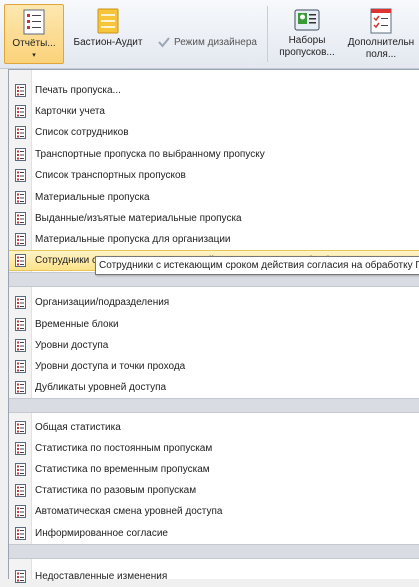 This screenshot has height=587, width=419. What do you see at coordinates (102, 302) in the screenshot?
I see `menu-item-label: Организации/подразделения` at bounding box center [102, 302].